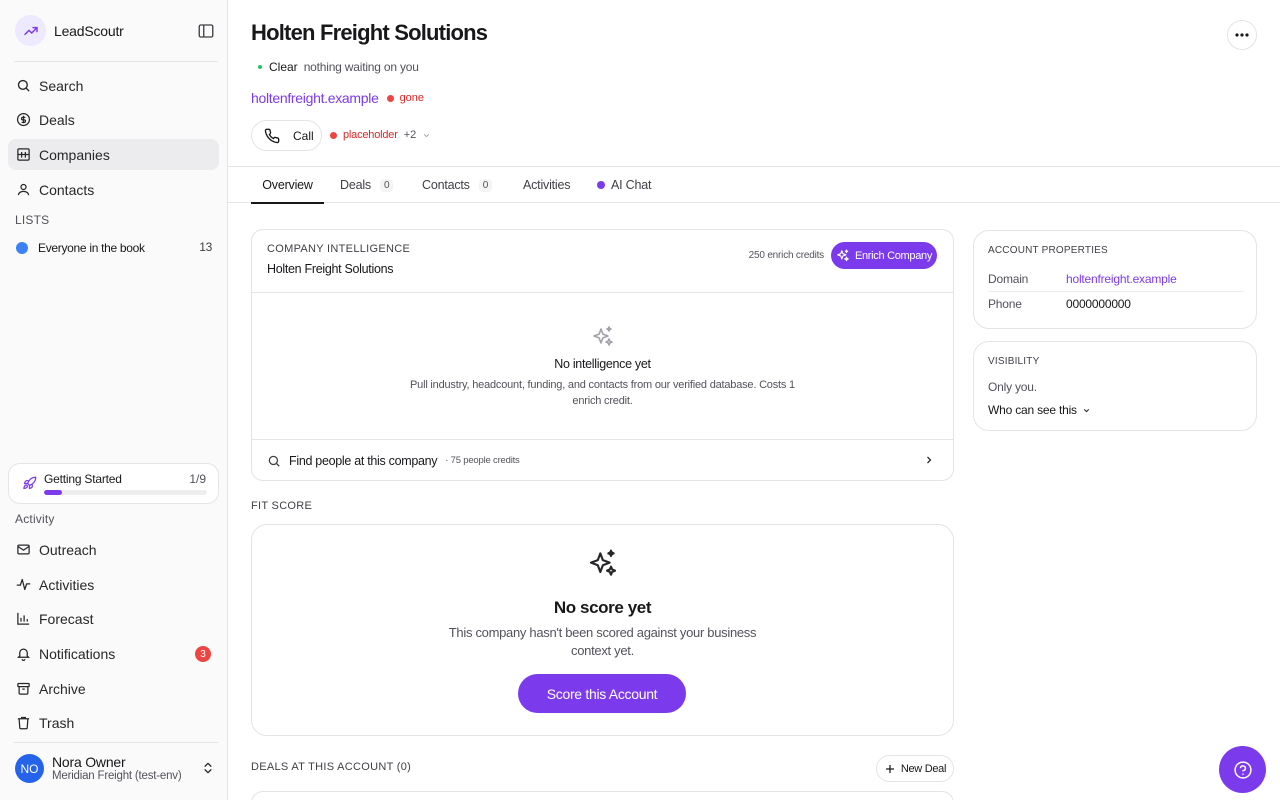 This screenshot has height=800, width=1280. Describe the element at coordinates (113, 688) in the screenshot. I see `sidebar-item-archive: Archive` at that location.